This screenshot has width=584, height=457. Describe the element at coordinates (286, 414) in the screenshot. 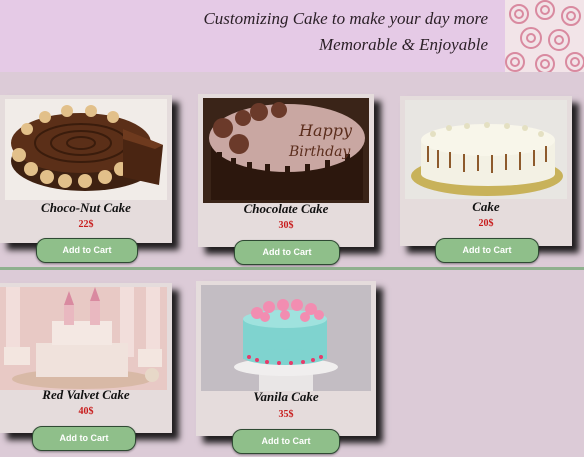

I see `product-price: 35$` at that location.